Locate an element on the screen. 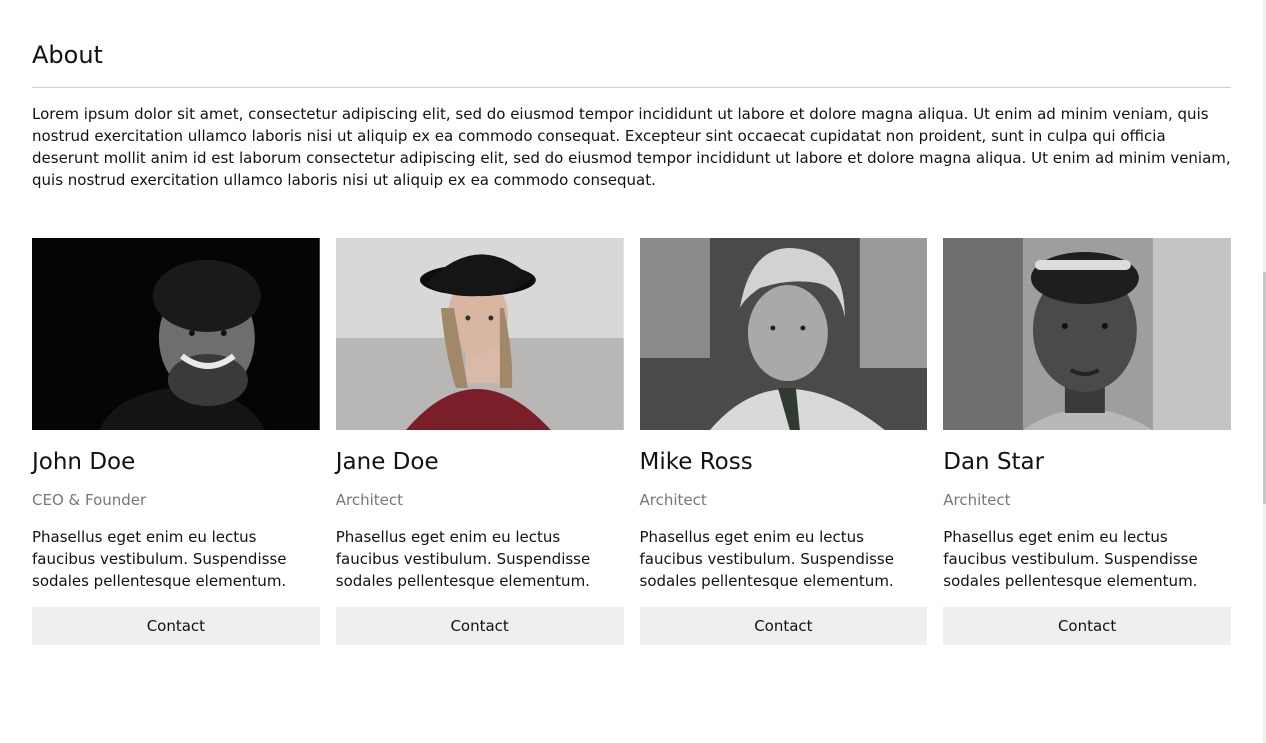 This screenshot has width=1266, height=743. john-doe-photo is located at coordinates (176, 334).